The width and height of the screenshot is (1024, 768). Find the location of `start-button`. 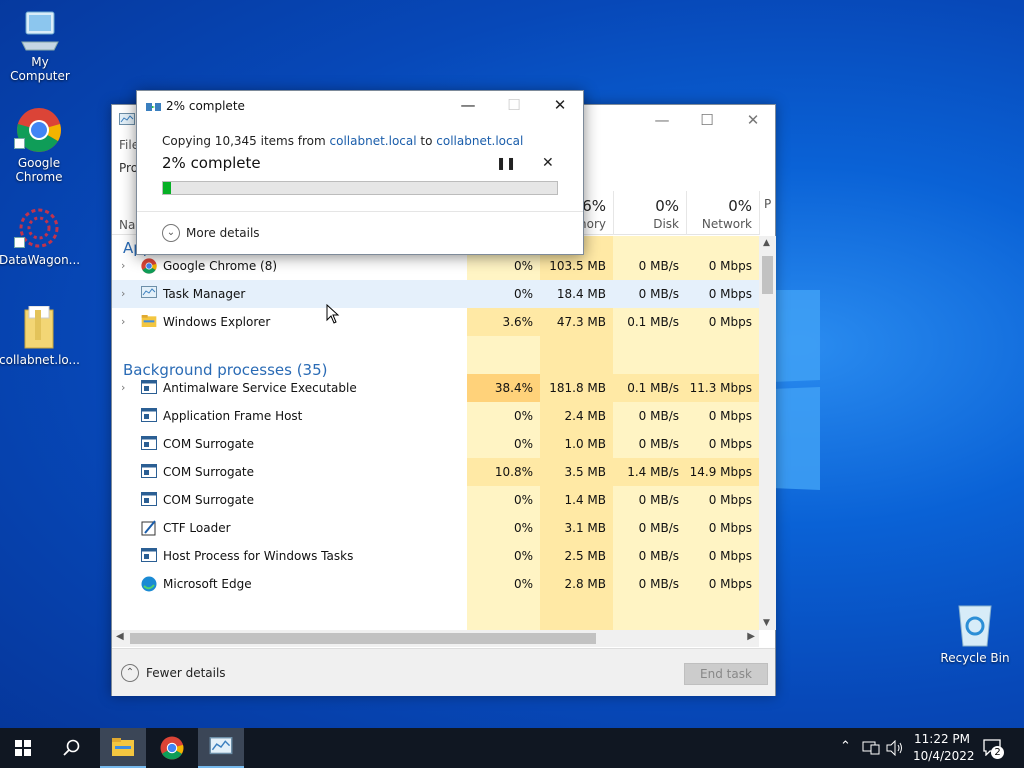

start-button is located at coordinates (23, 748).